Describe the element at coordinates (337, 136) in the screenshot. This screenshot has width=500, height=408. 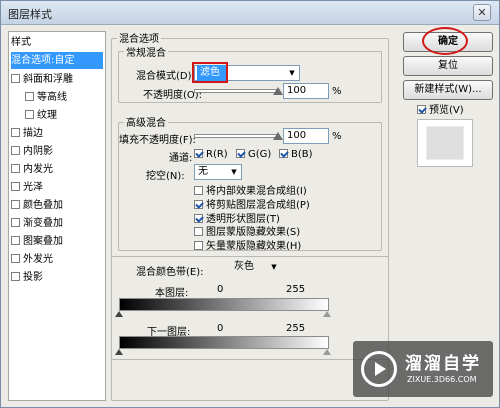
I see `fill-opacity-unit: %` at that location.